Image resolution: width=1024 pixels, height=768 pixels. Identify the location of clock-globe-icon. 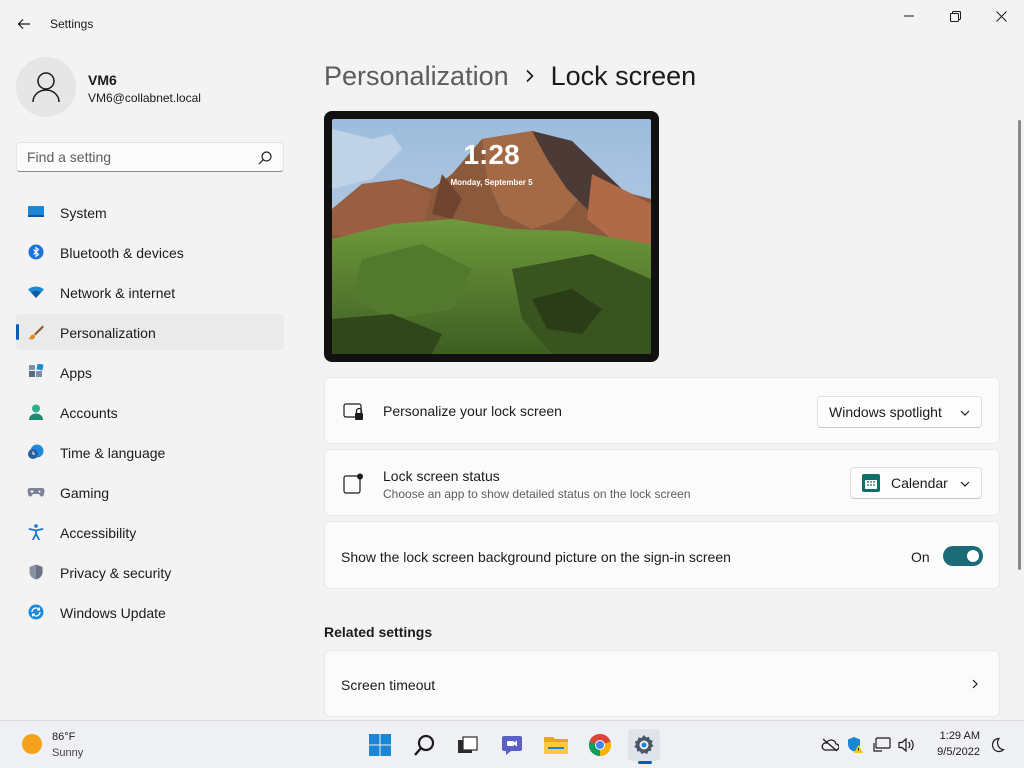
(36, 451).